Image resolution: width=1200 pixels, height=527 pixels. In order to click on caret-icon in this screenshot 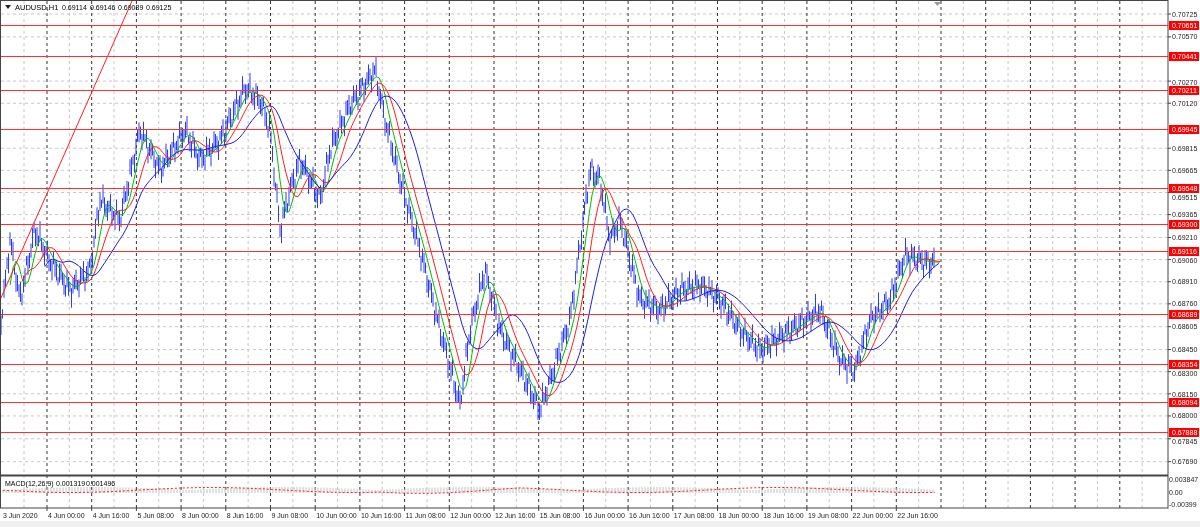, I will do `click(8, 7)`.